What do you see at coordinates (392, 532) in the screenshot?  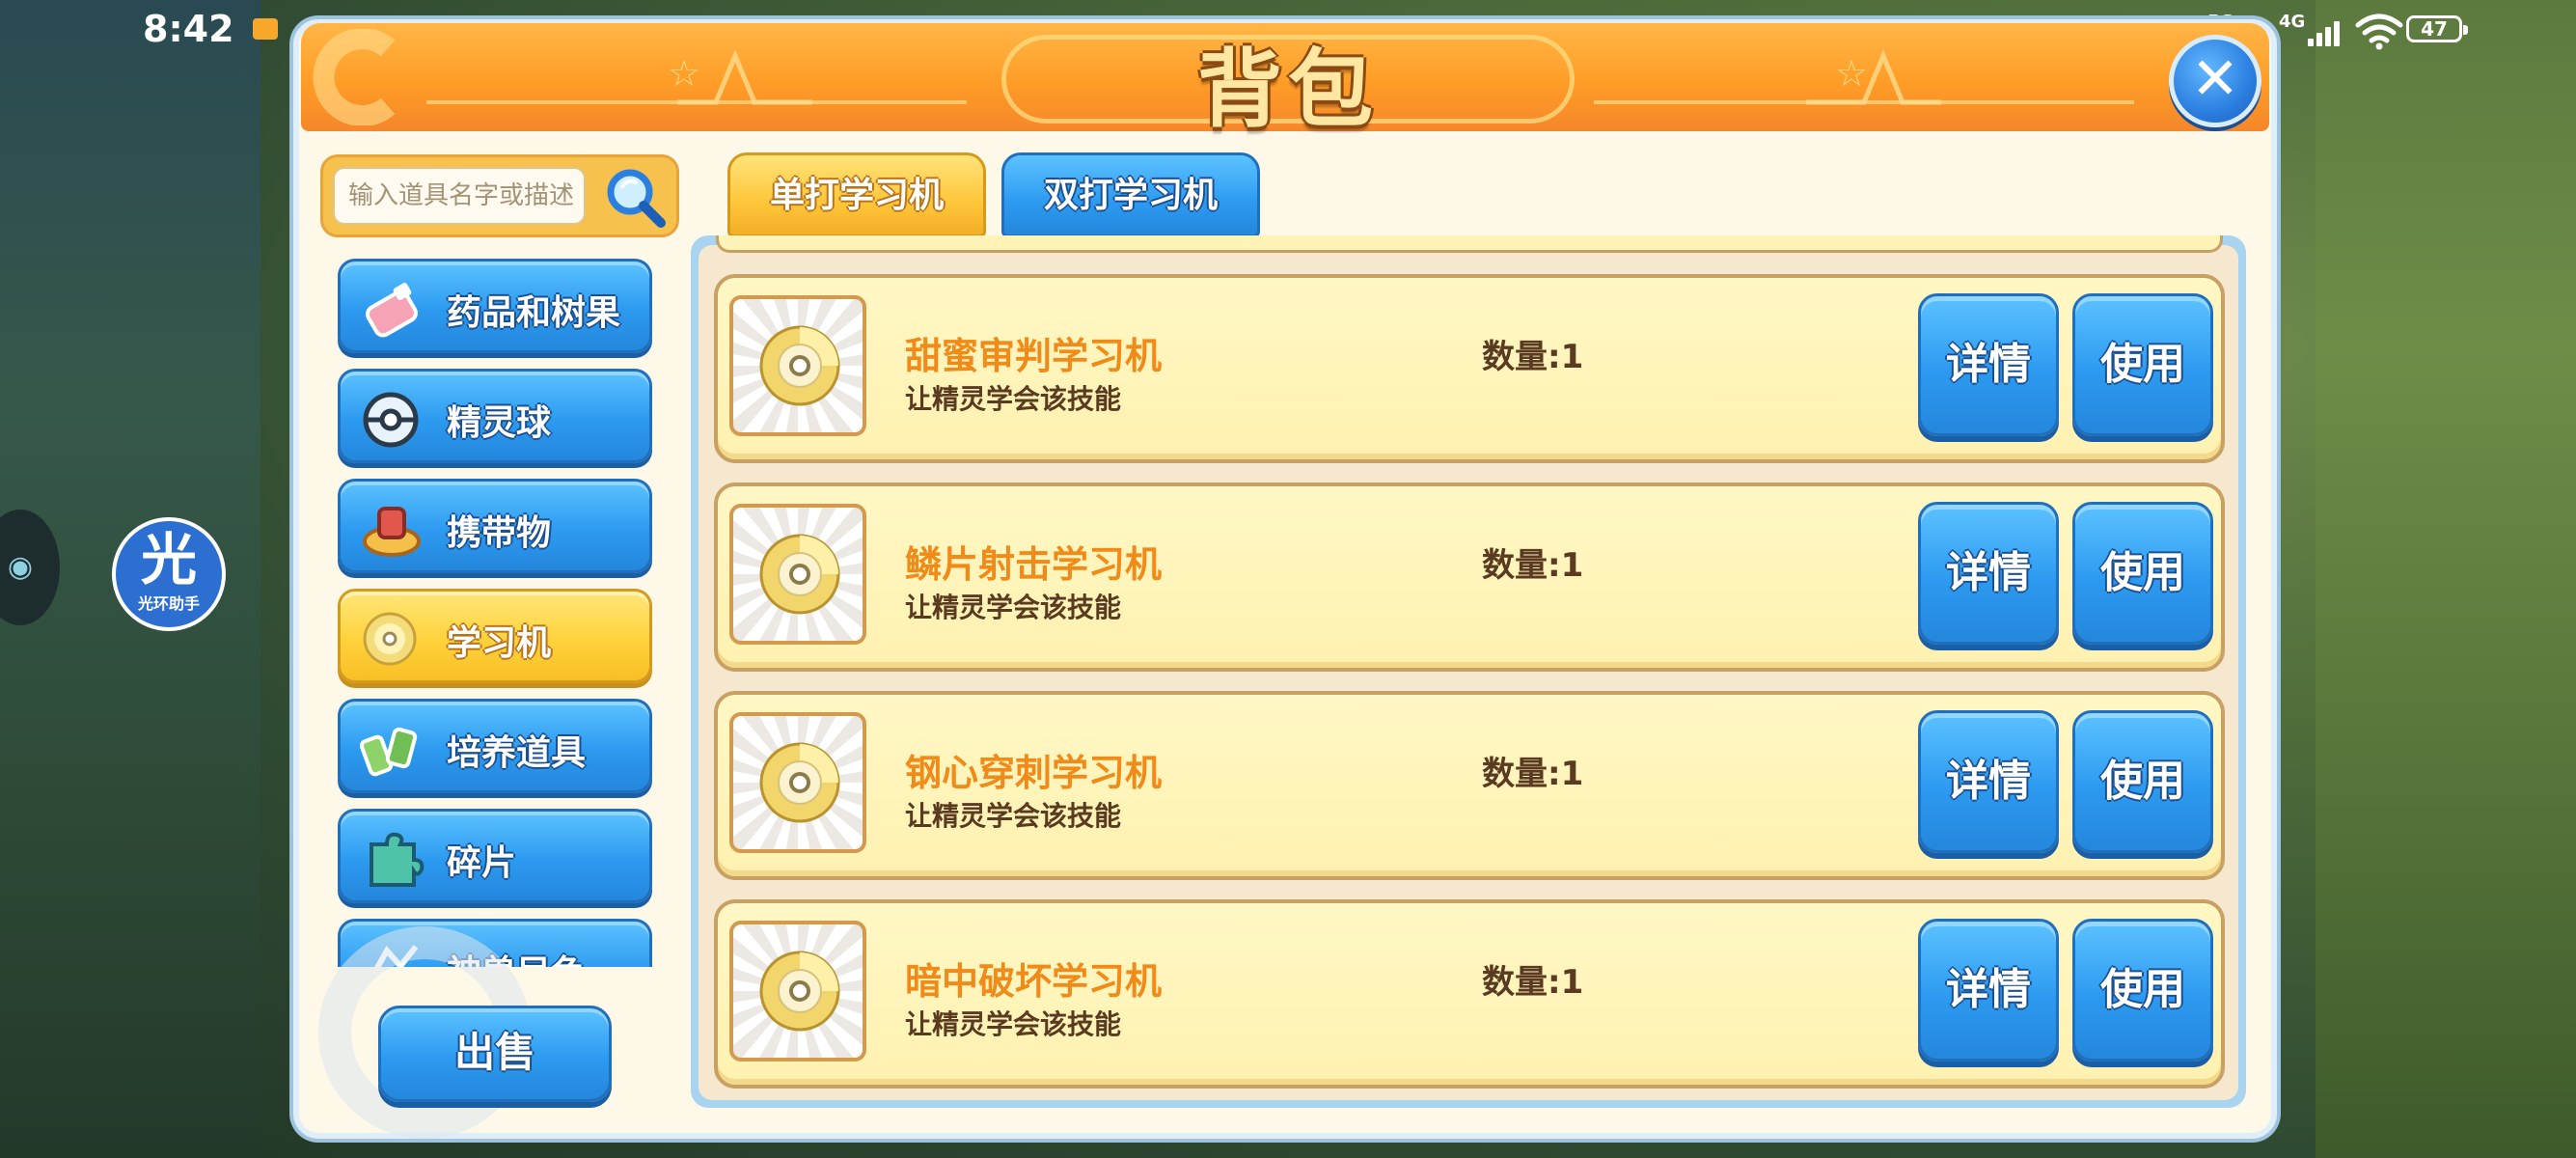 I see `held-item-icon` at bounding box center [392, 532].